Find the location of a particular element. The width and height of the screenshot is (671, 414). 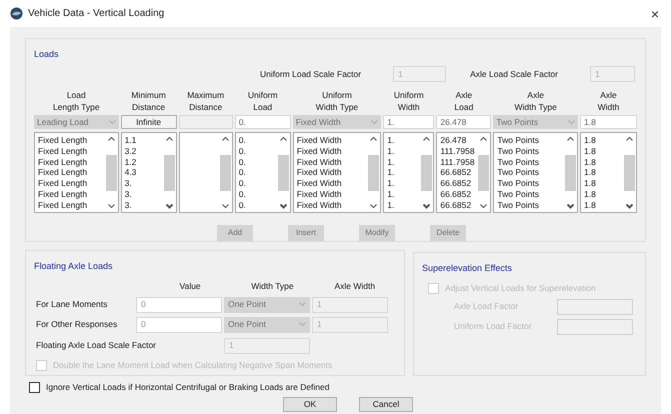

list-item: 4.3 is located at coordinates (143, 172).